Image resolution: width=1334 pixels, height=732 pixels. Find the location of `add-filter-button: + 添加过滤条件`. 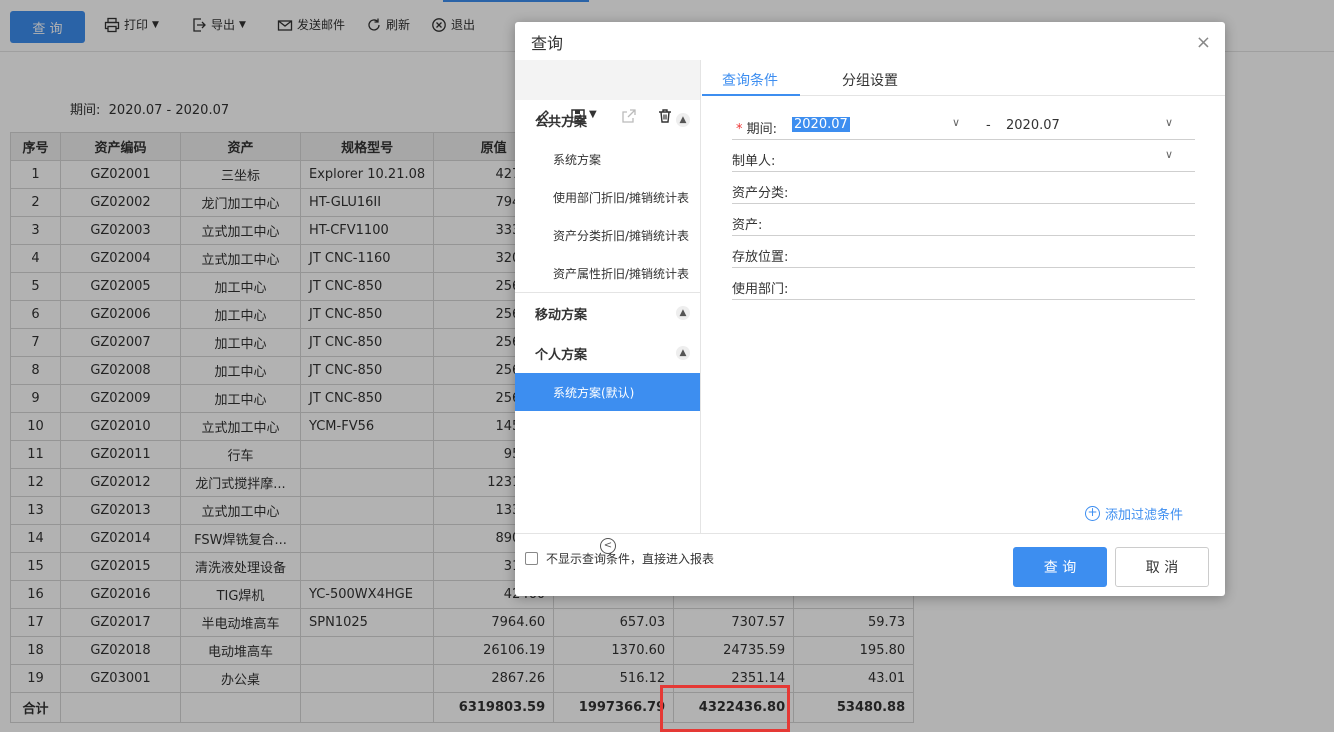

add-filter-button: + 添加过滤条件 is located at coordinates (1134, 513).